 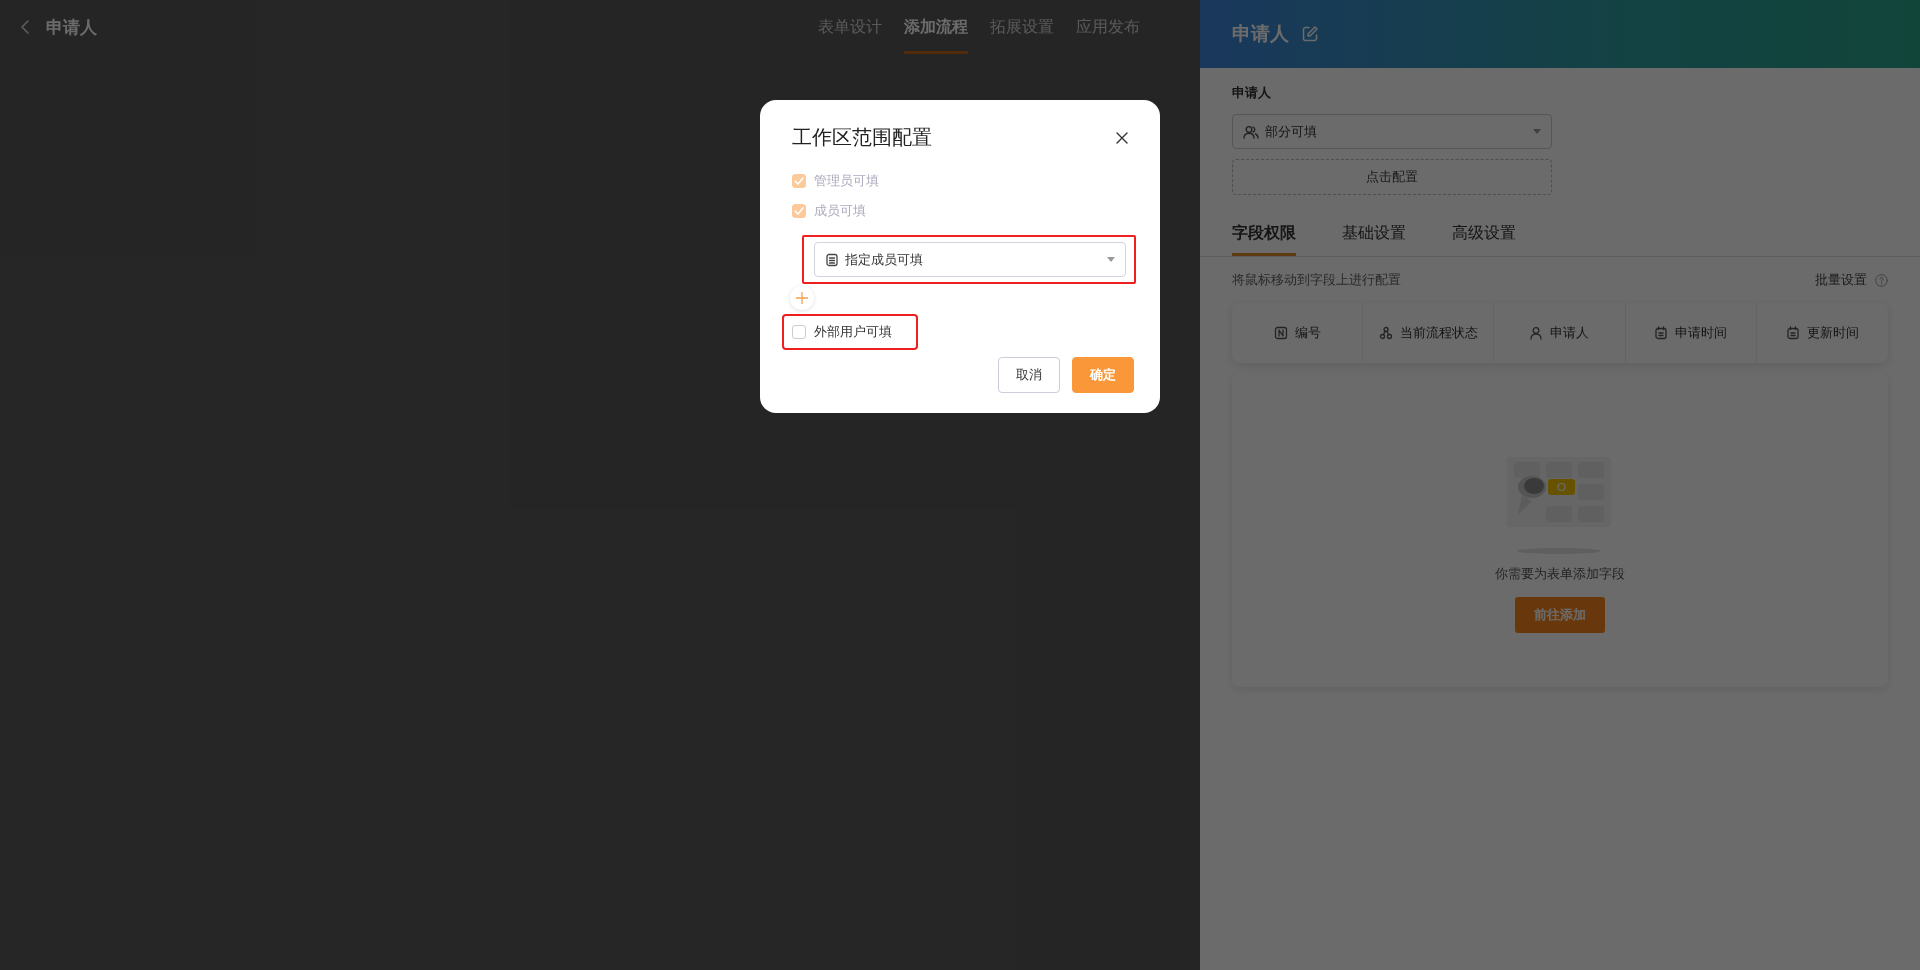 I want to click on field-chip: 当前流程状态, so click(x=1429, y=333).